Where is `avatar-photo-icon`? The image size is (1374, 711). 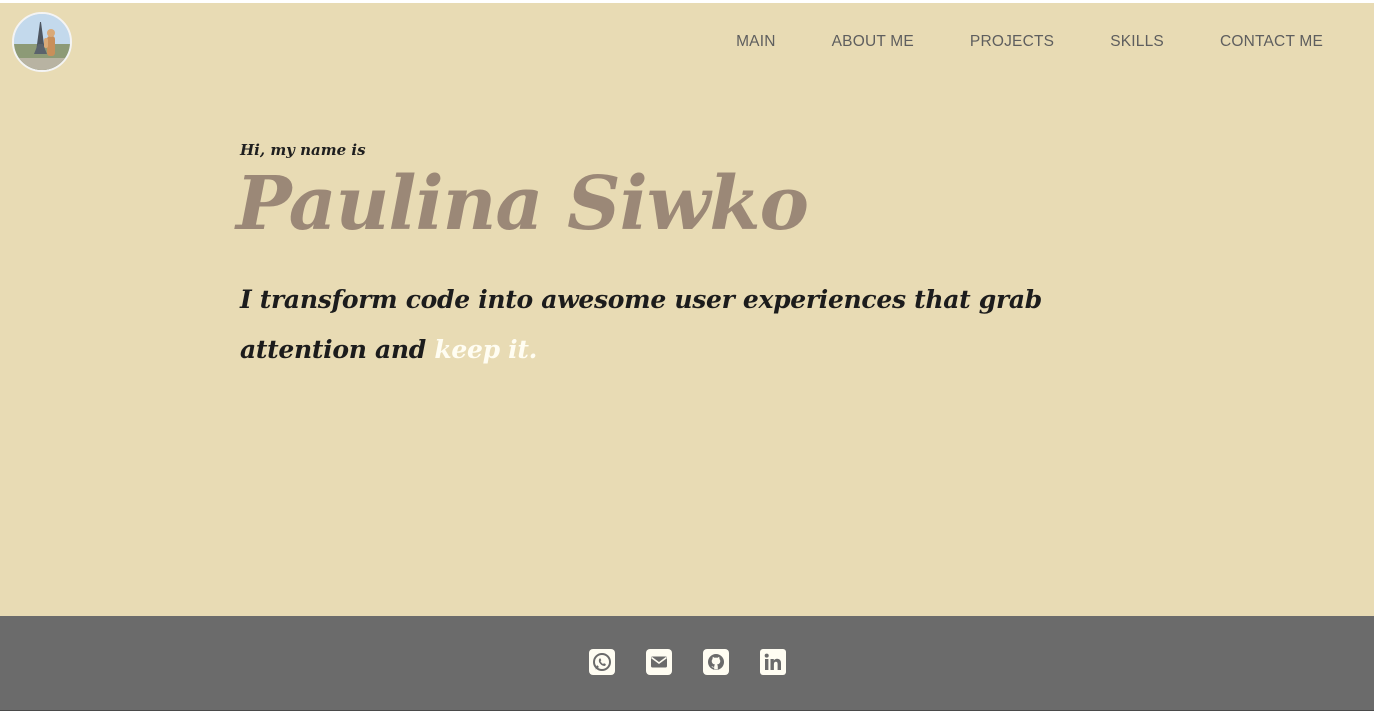
avatar-photo-icon is located at coordinates (42, 42).